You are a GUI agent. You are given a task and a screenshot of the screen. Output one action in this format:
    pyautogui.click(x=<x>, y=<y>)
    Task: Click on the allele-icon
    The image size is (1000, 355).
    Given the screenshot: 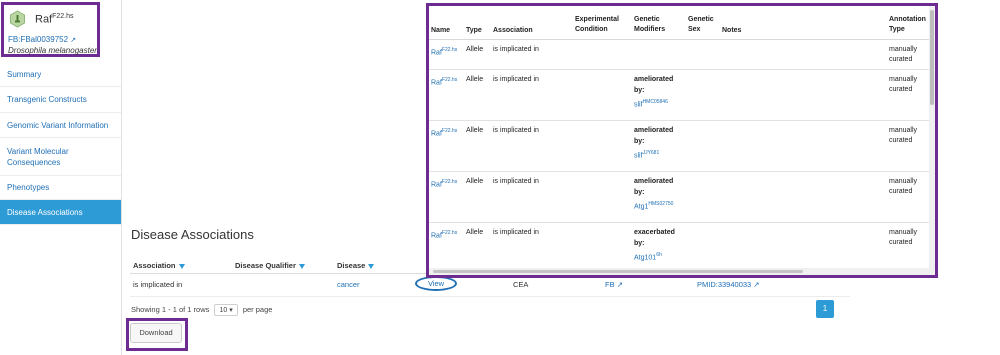 What is the action you would take?
    pyautogui.click(x=17, y=19)
    